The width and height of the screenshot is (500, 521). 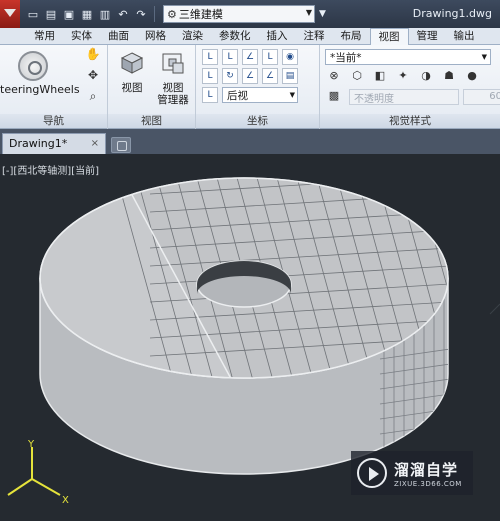 What do you see at coordinates (210, 76) in the screenshot?
I see `ucs-previous-icon: L` at bounding box center [210, 76].